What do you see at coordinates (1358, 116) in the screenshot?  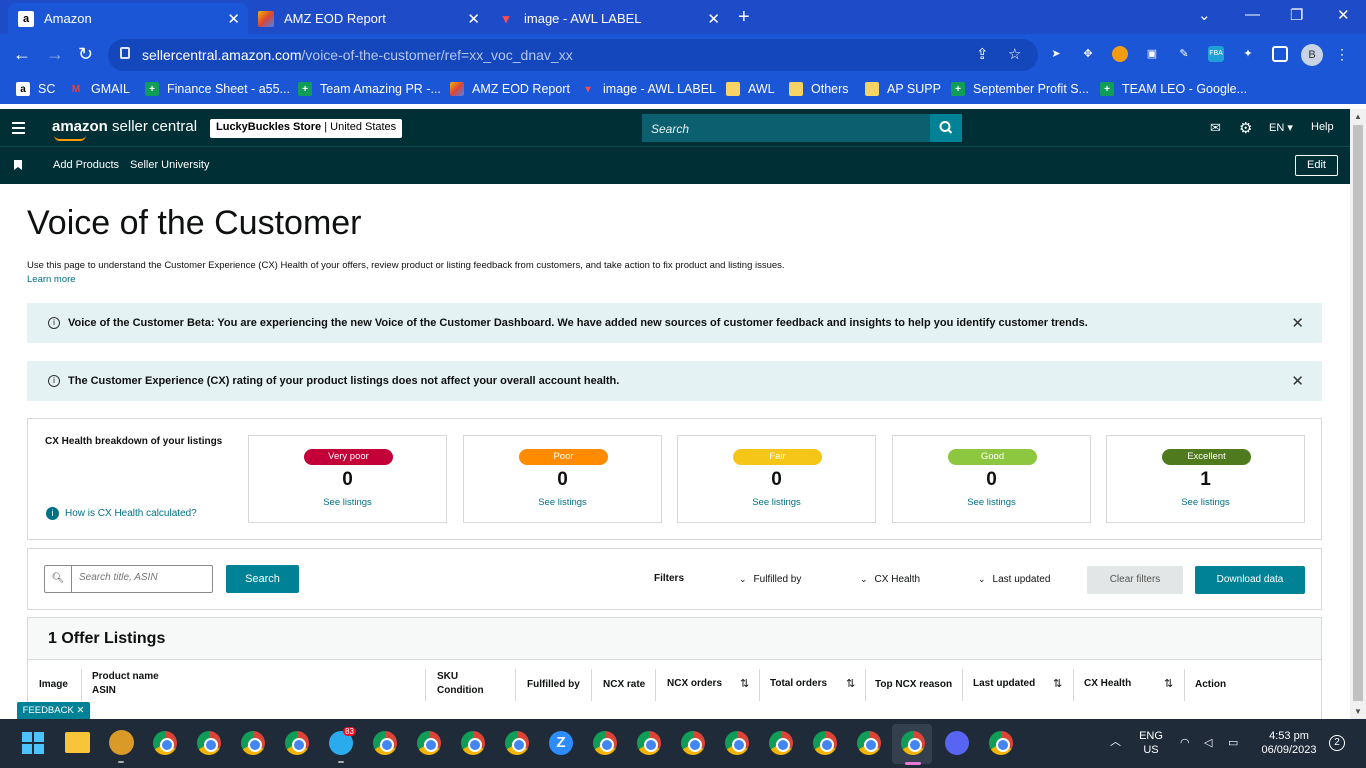 I see `scroll-up-icon: ▲` at bounding box center [1358, 116].